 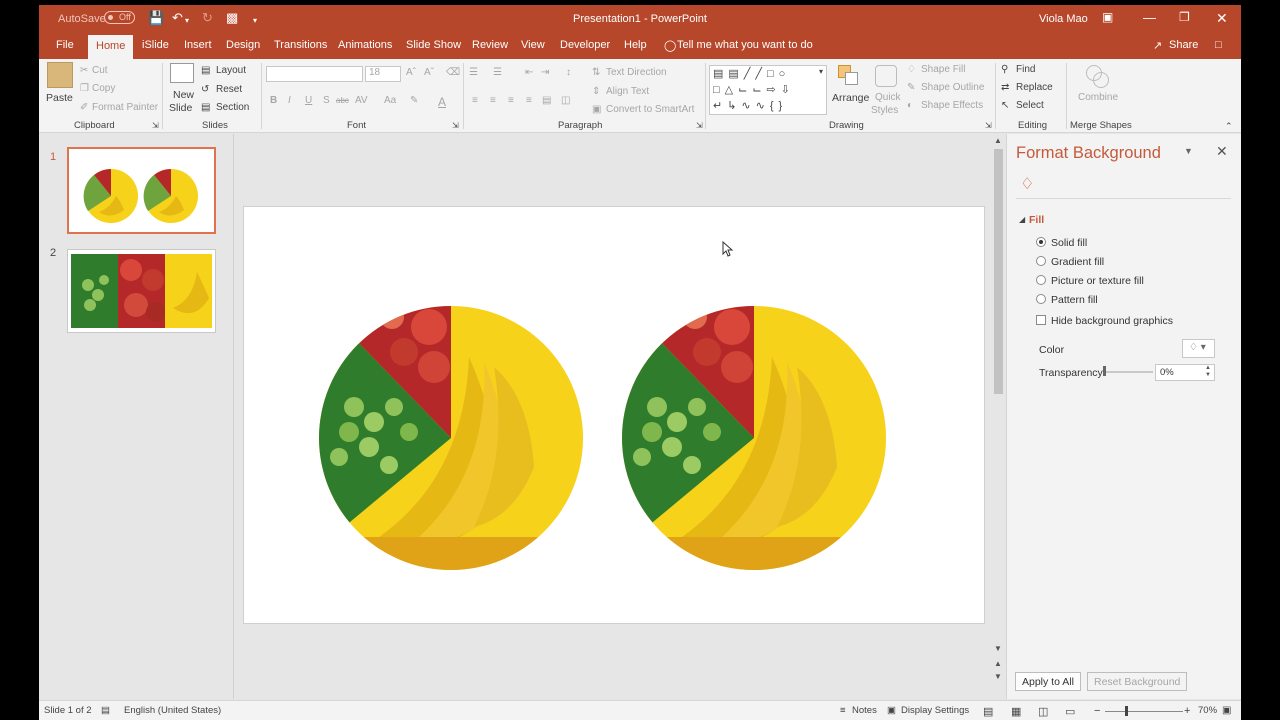 I want to click on convert-smartart-button: Convert to SmartArt, so click(x=650, y=109).